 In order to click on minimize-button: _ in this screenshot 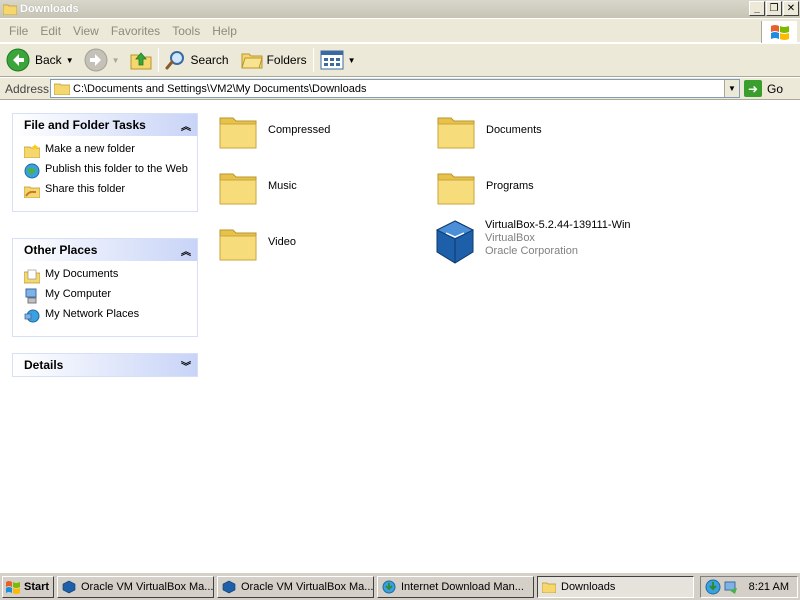, I will do `click(757, 8)`.